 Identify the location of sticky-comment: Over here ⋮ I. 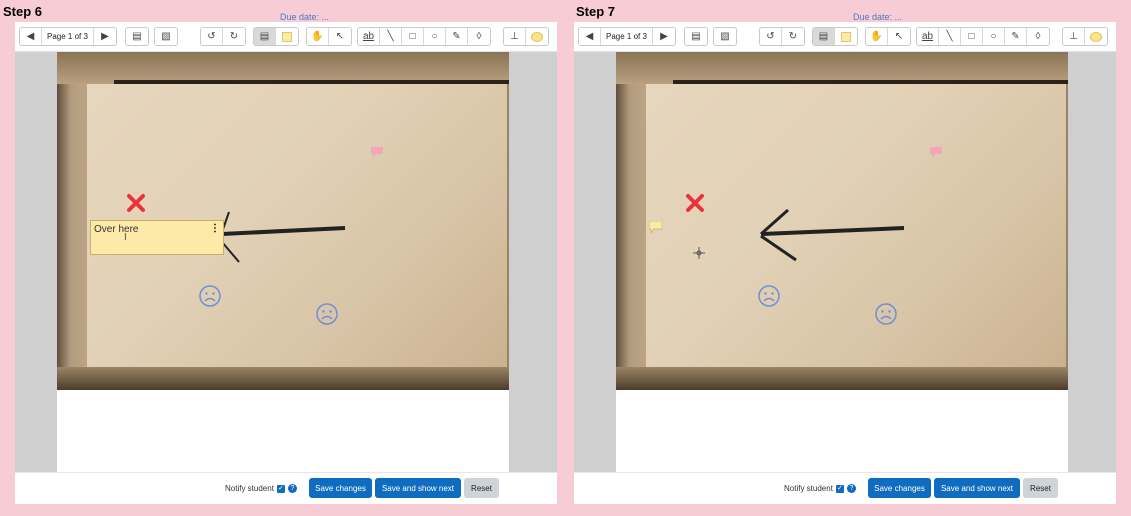
(157, 237).